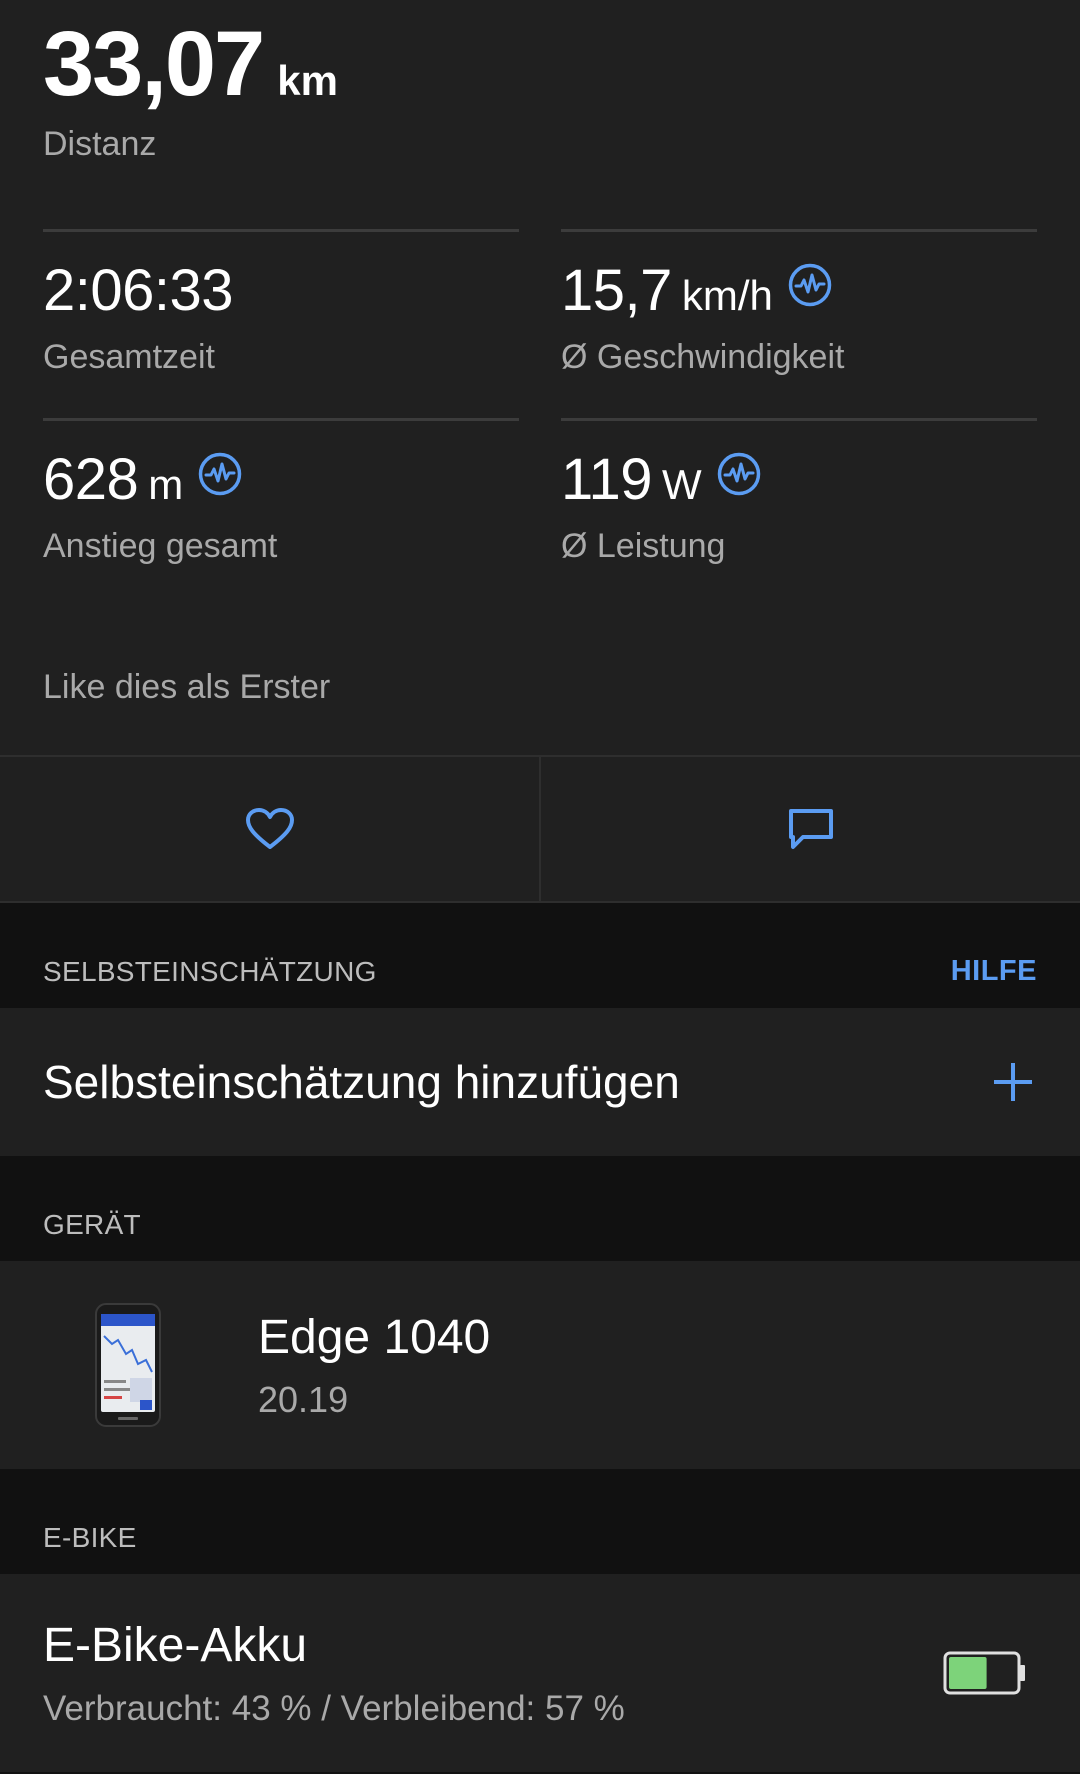 Image resolution: width=1080 pixels, height=1774 pixels. What do you see at coordinates (307, 80) in the screenshot?
I see `distance-unit: km` at bounding box center [307, 80].